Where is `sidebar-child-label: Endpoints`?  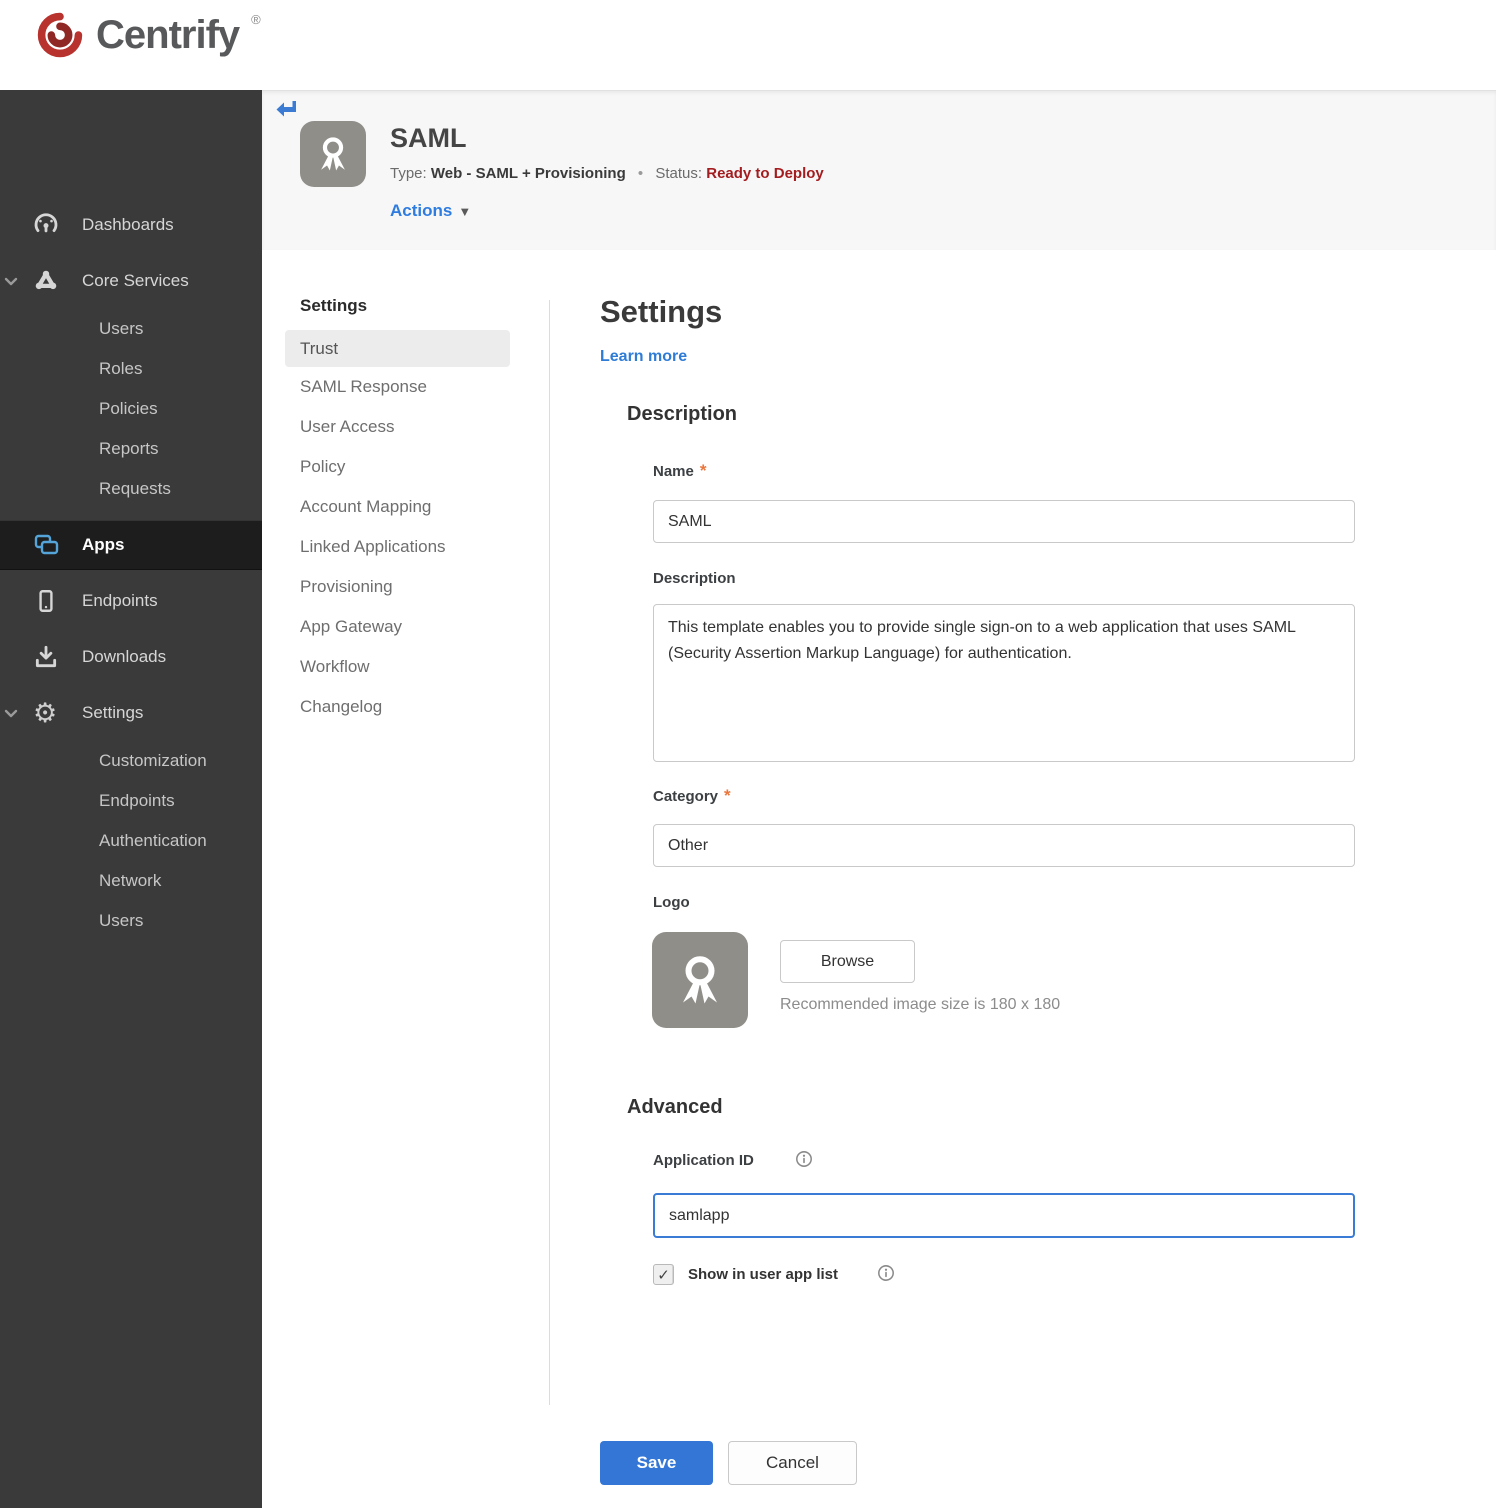 sidebar-child-label: Endpoints is located at coordinates (137, 800).